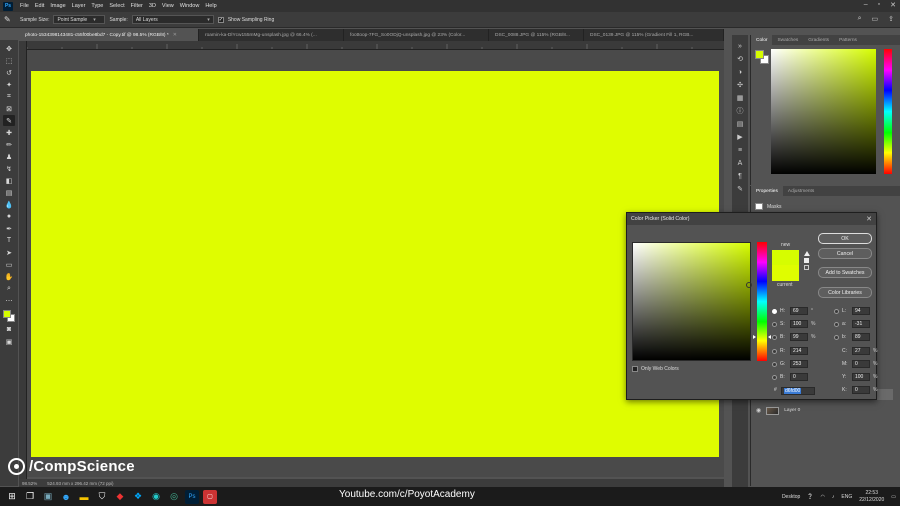 The width and height of the screenshot is (900, 506). I want to click on menu-window: Window, so click(190, 6).